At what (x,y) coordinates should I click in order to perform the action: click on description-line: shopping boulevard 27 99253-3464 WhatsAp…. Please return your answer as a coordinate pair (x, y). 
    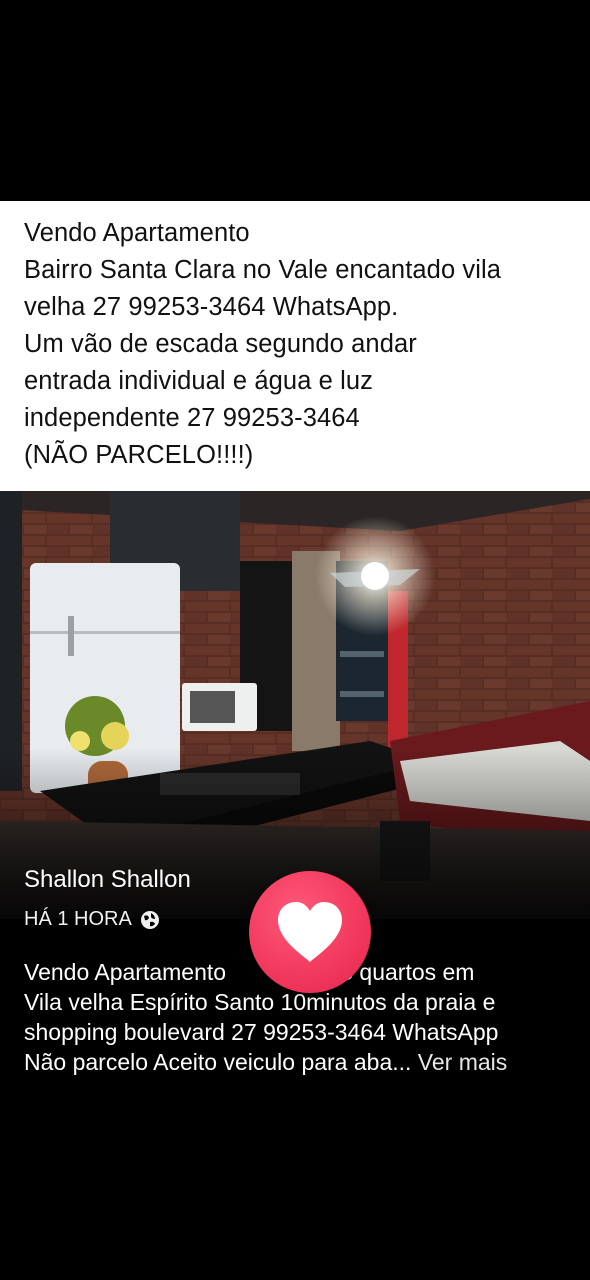
    Looking at the image, I should click on (261, 1032).